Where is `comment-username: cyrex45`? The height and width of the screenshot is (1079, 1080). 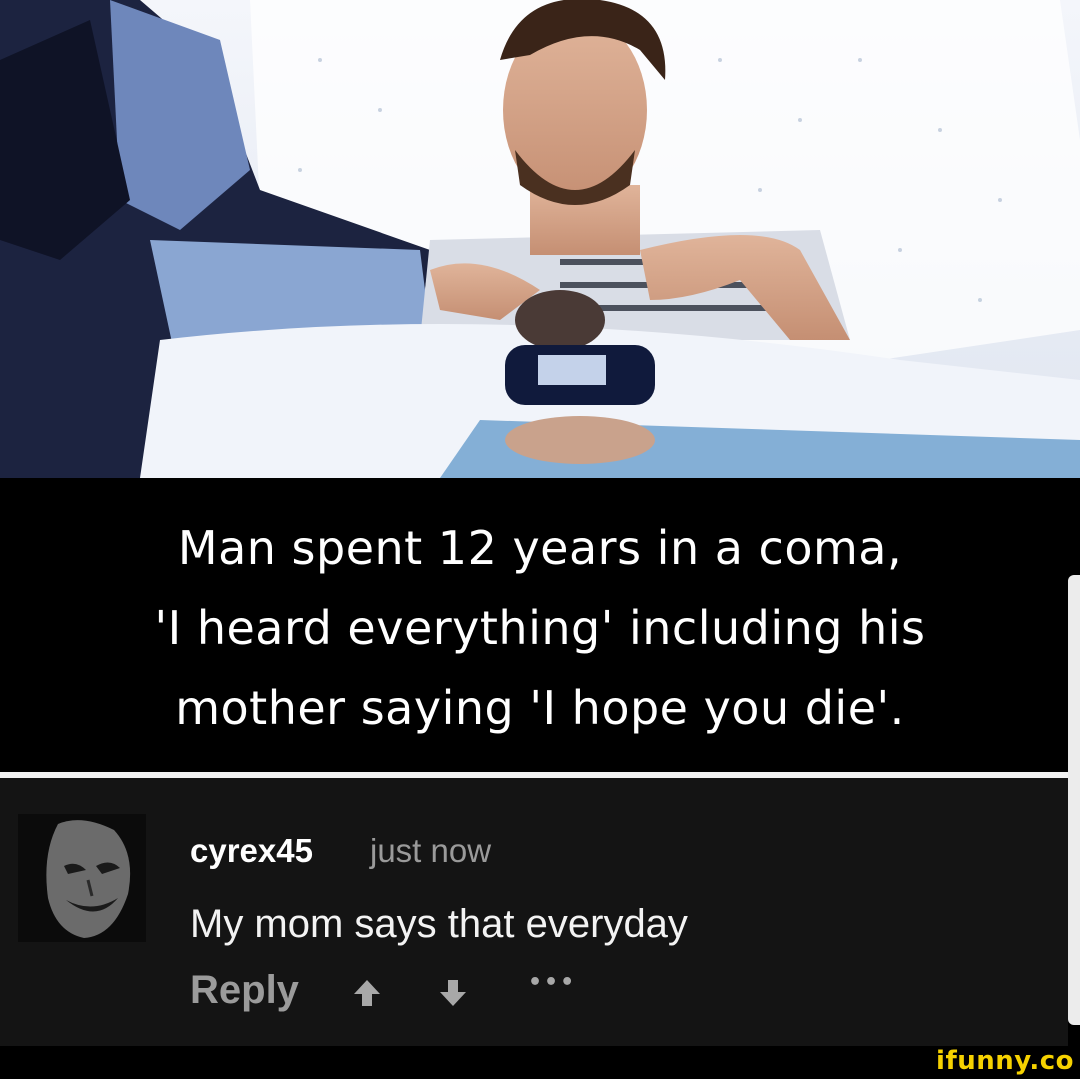 comment-username: cyrex45 is located at coordinates (251, 851).